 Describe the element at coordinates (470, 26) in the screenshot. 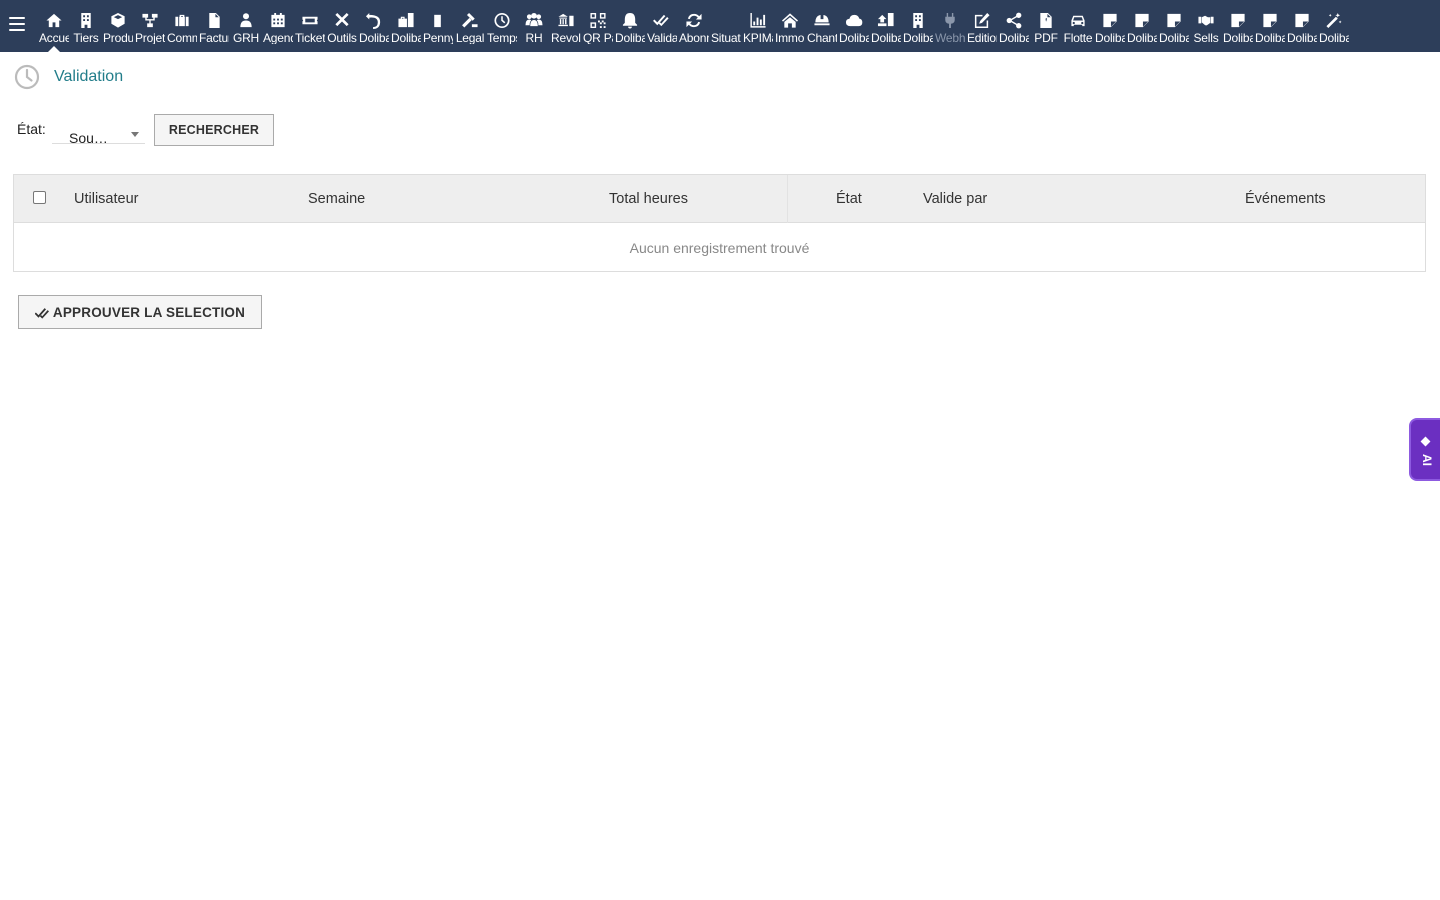

I see `nav-item: Legal` at that location.